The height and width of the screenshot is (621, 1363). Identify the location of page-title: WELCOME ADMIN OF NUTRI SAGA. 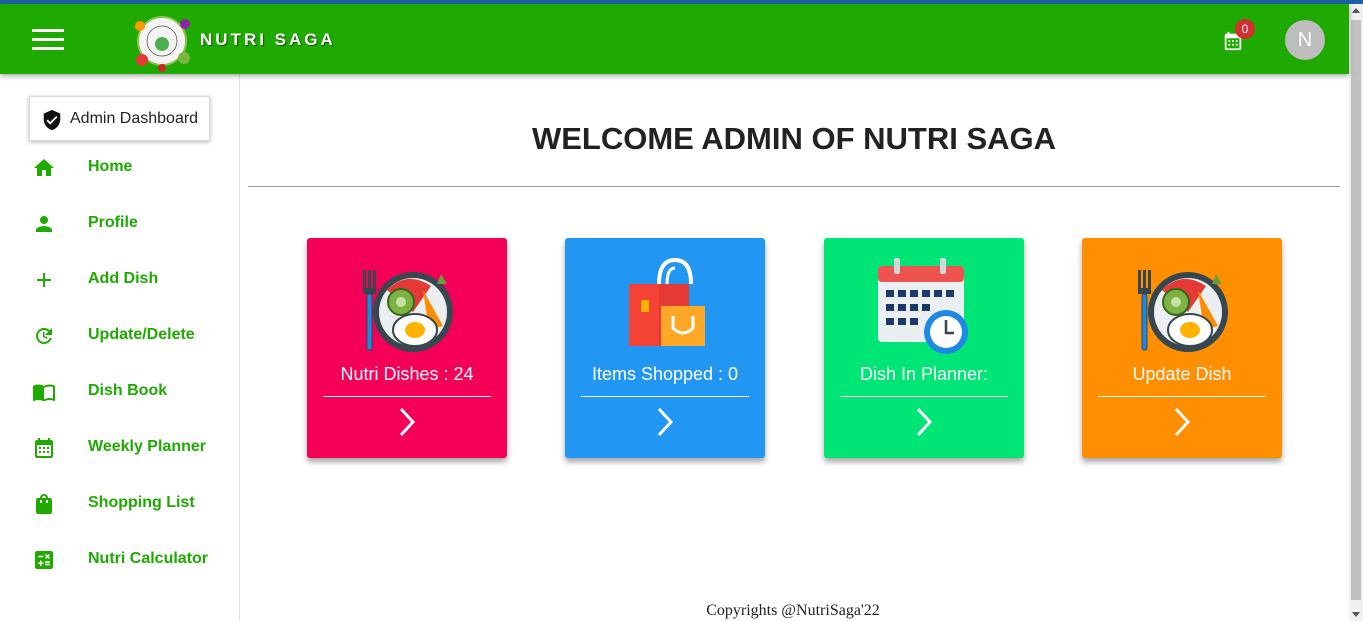
(794, 138).